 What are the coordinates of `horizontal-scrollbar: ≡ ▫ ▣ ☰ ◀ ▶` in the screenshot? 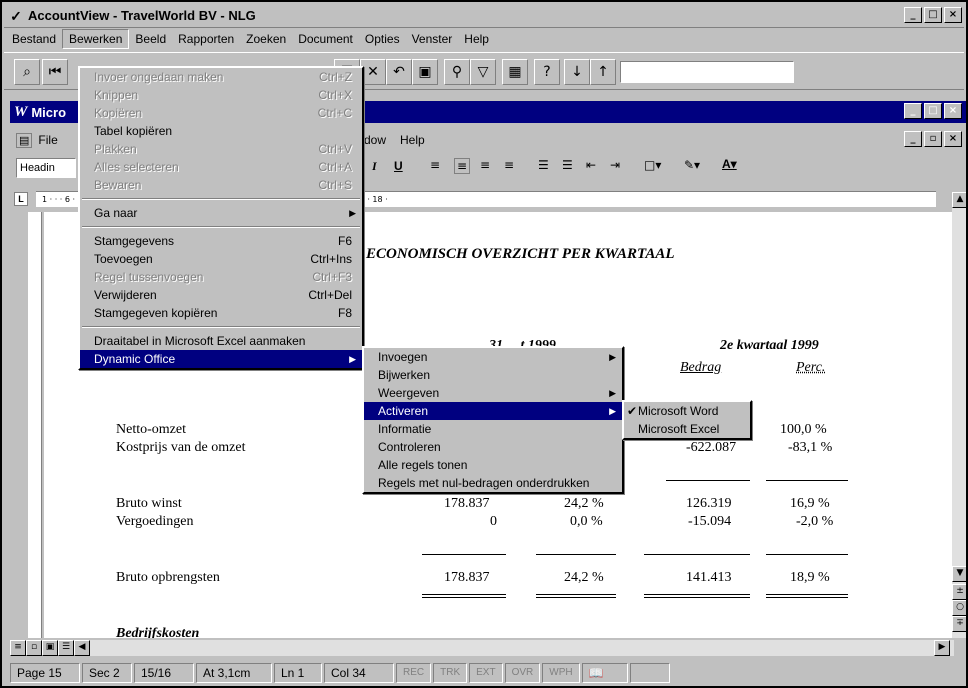 It's located at (482, 648).